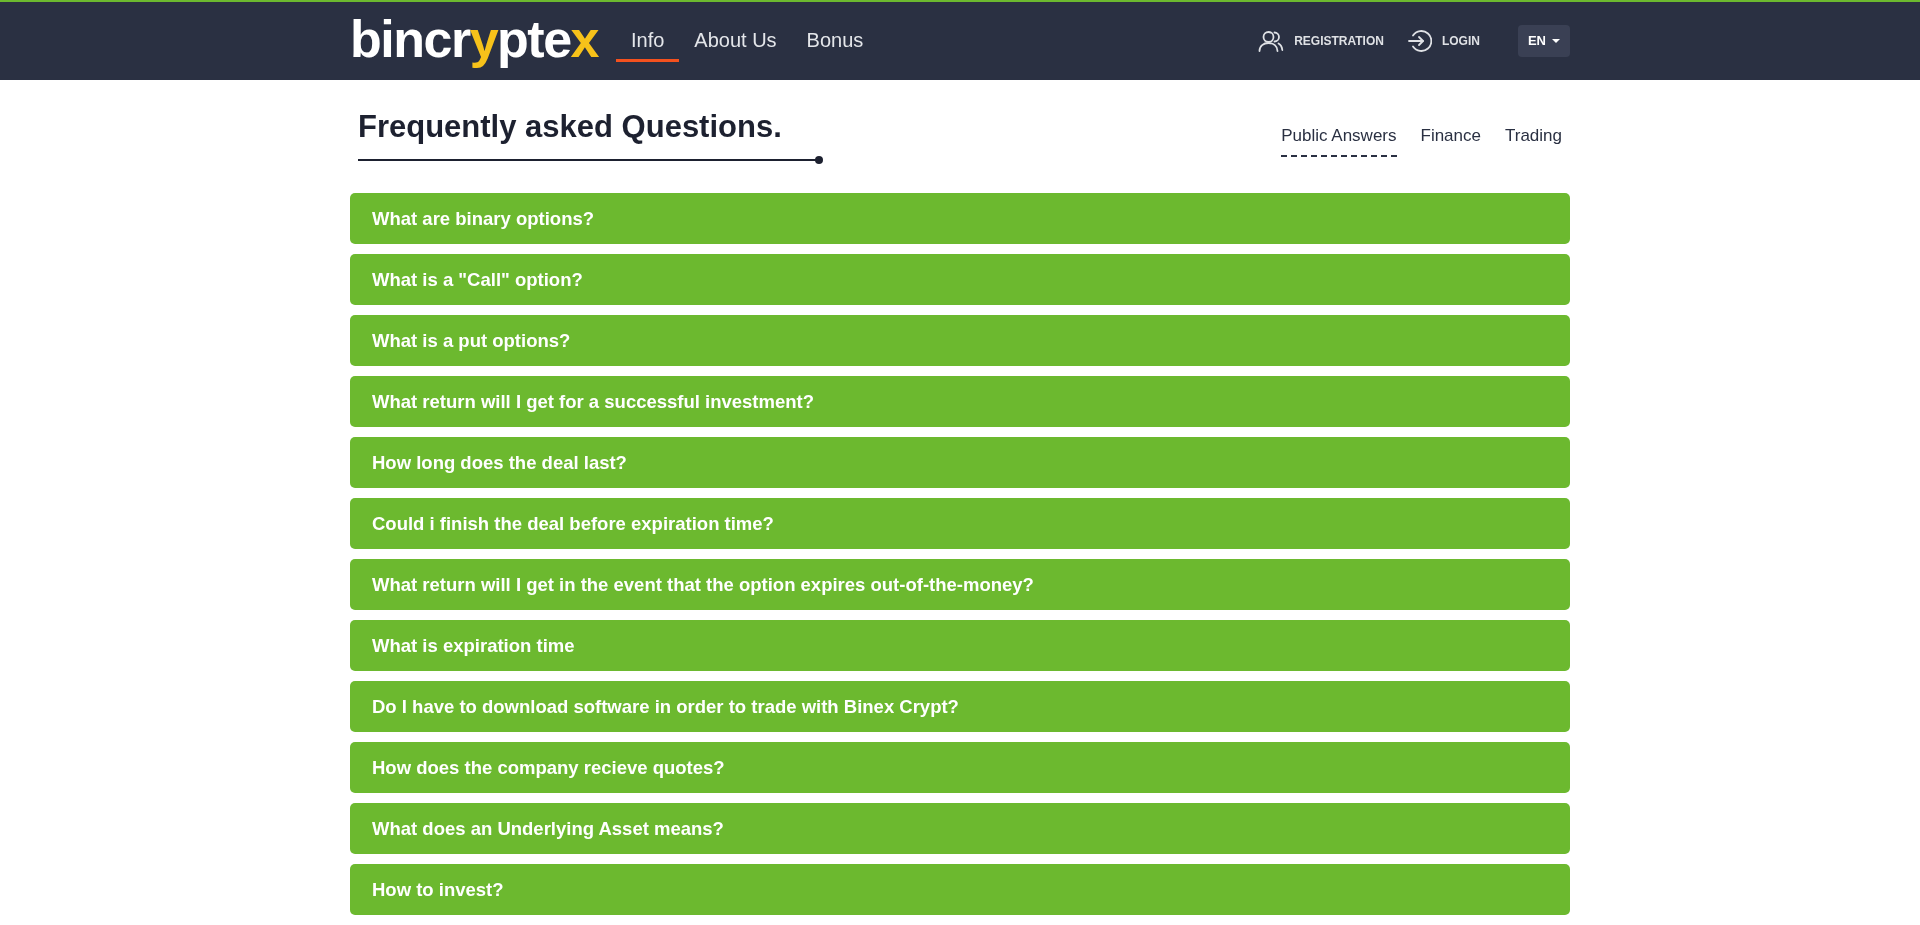 Image resolution: width=1920 pixels, height=925 pixels. Describe the element at coordinates (1443, 41) in the screenshot. I see `login-link: LOGIN` at that location.